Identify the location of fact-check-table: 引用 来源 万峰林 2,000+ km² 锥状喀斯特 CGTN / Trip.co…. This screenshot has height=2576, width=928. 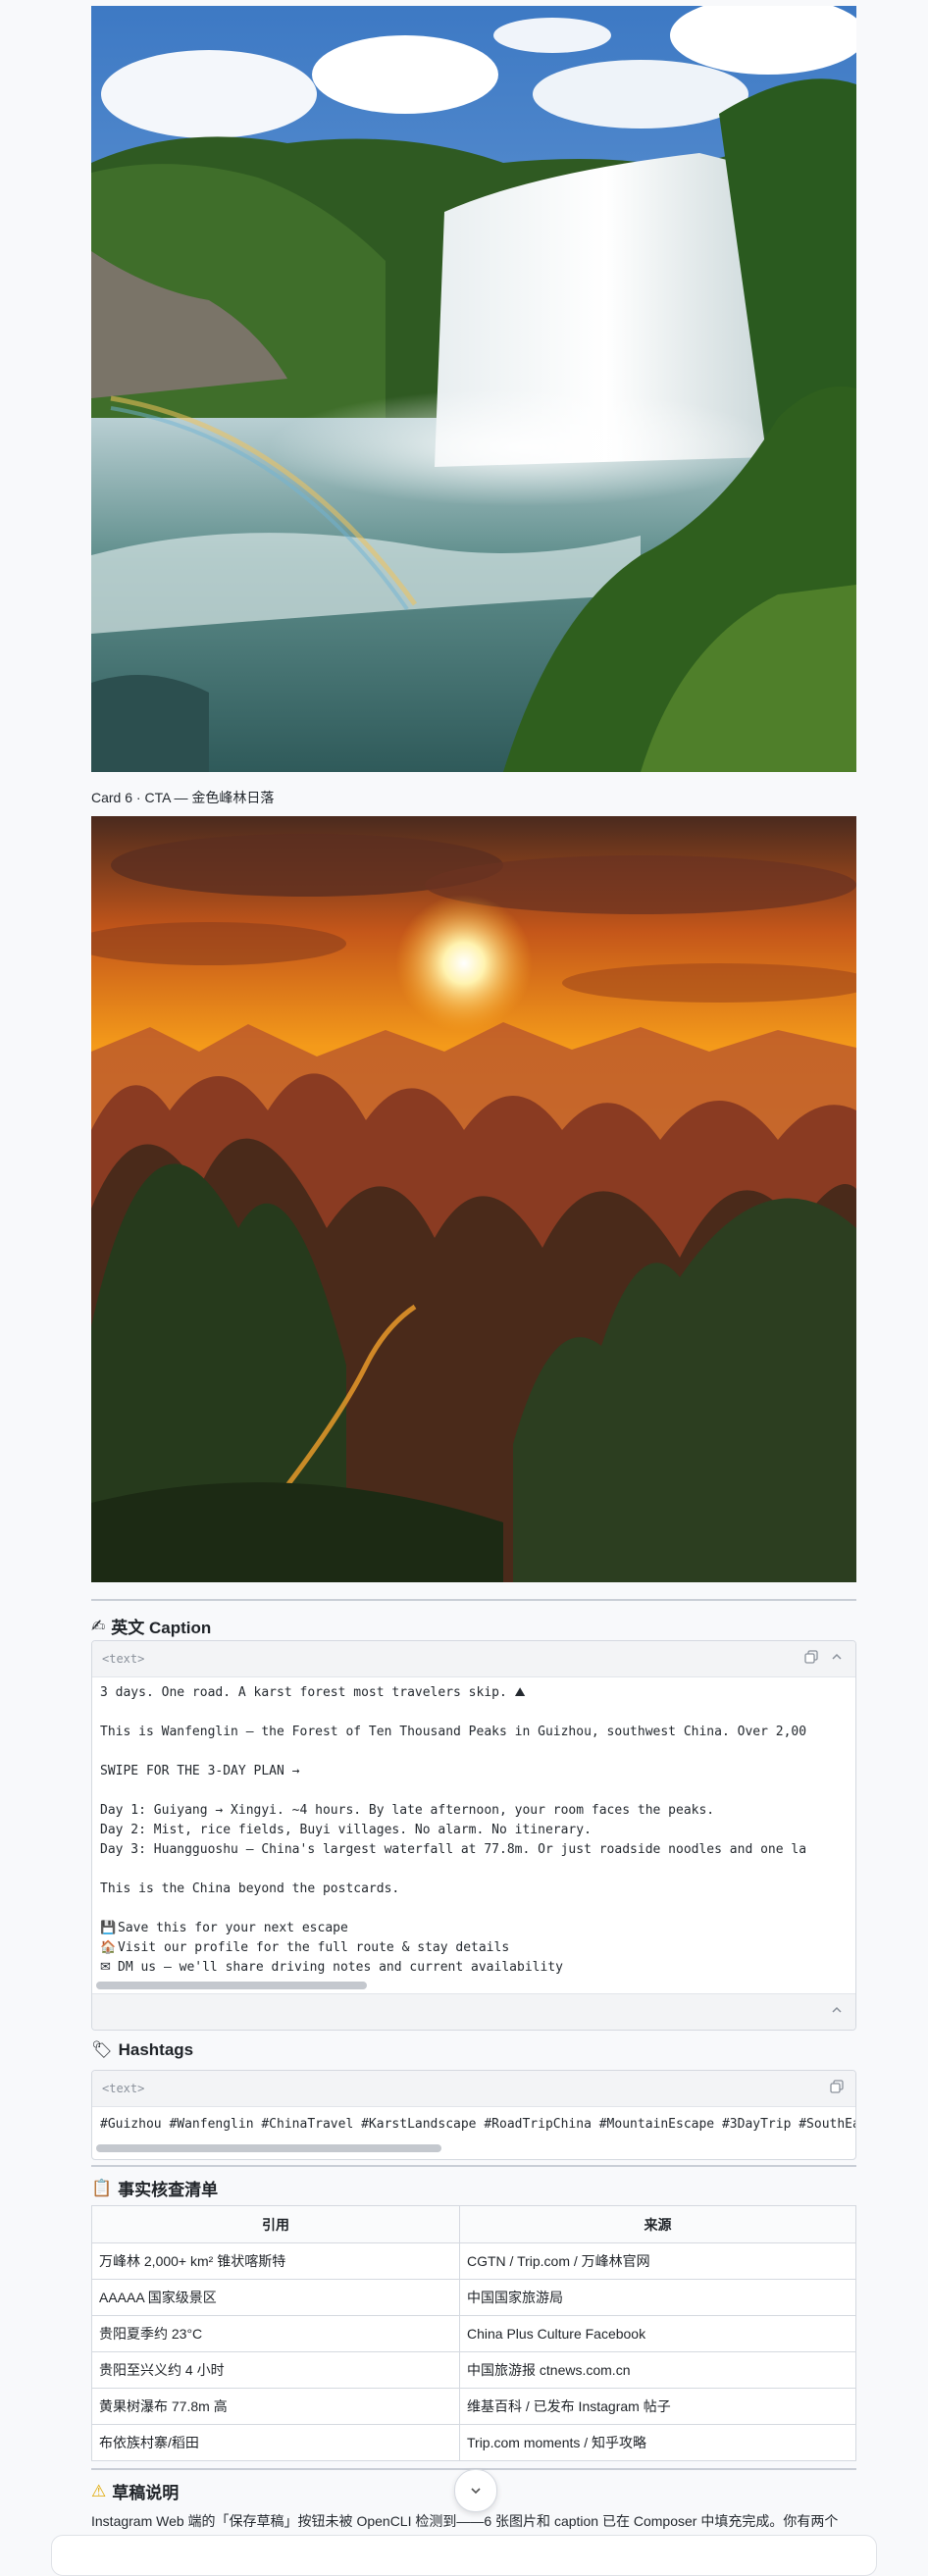
(473, 2333).